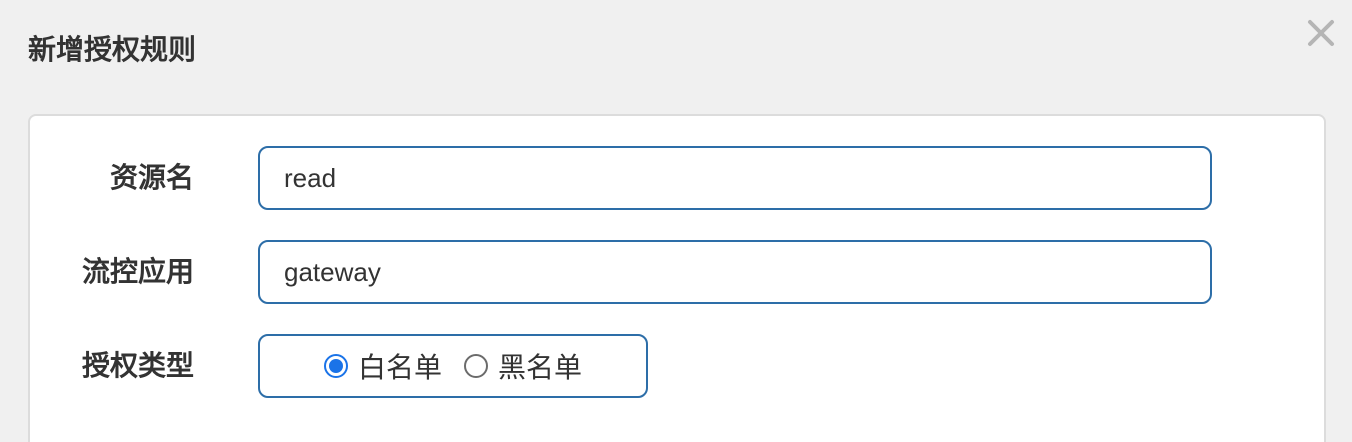 The image size is (1352, 442). I want to click on blacklist-label: 黑名单, so click(540, 367).